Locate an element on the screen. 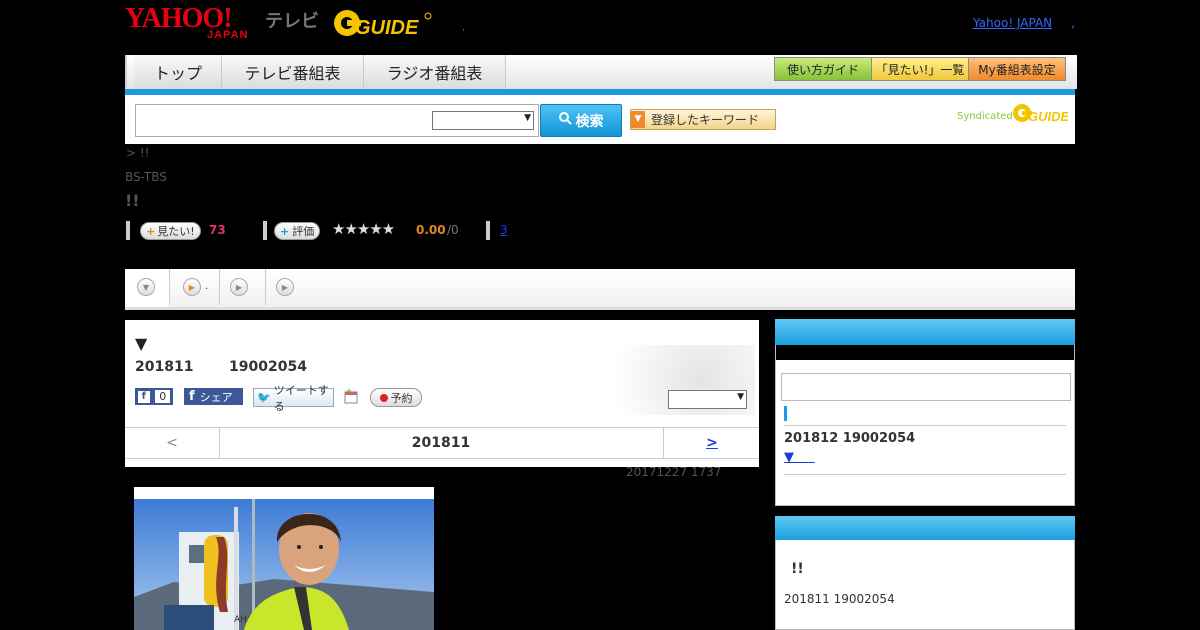 This screenshot has width=1200, height=630. rating-total: /0 is located at coordinates (453, 230).